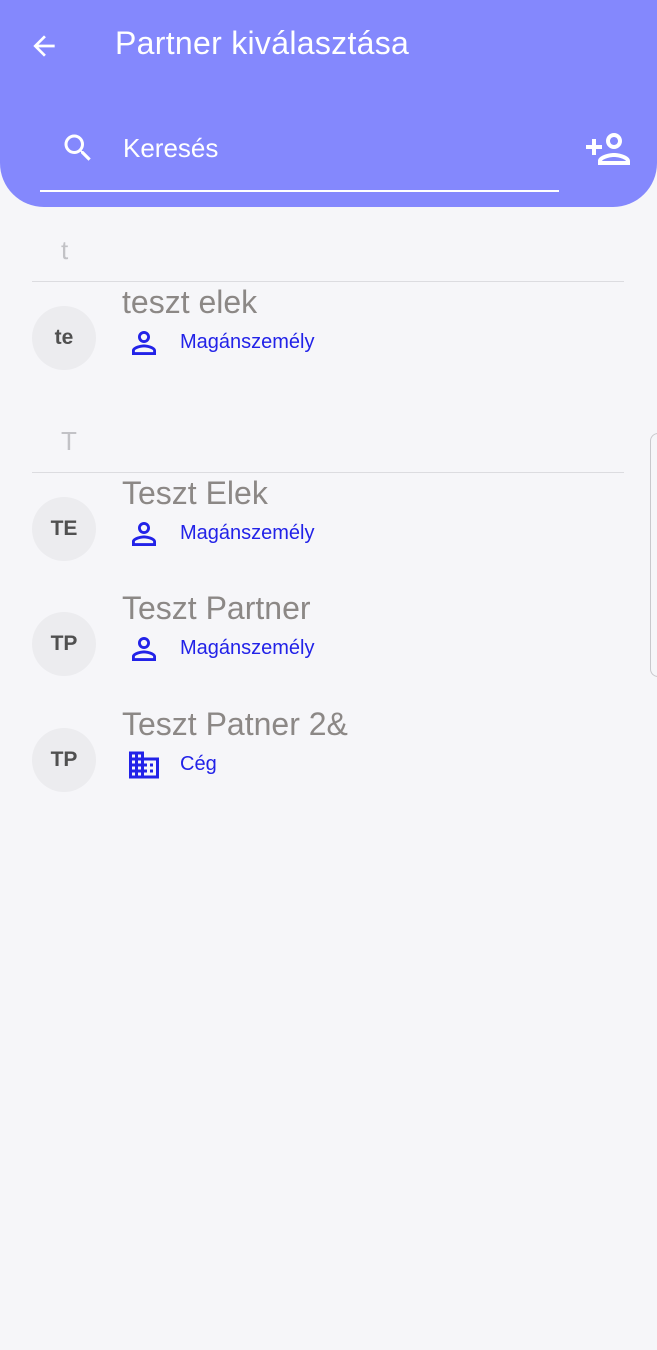  What do you see at coordinates (328, 533) in the screenshot?
I see `partner-row: TE Teszt Elek Magánszemély` at bounding box center [328, 533].